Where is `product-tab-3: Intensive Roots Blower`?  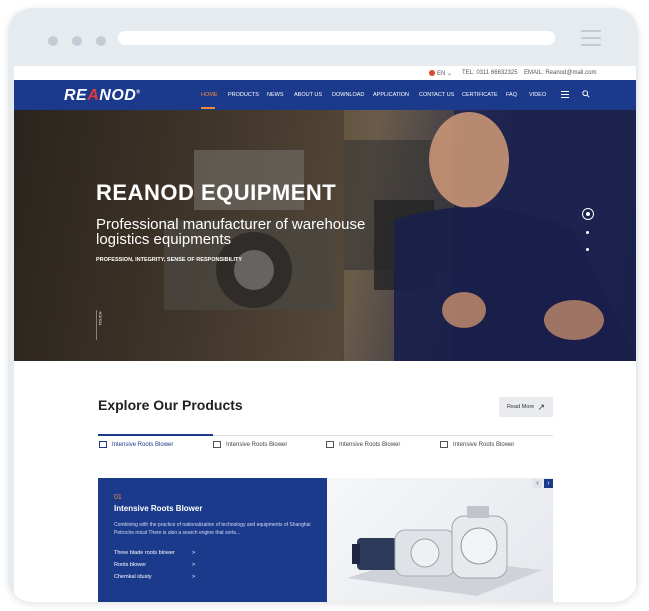 product-tab-3: Intensive Roots Blower is located at coordinates (363, 444).